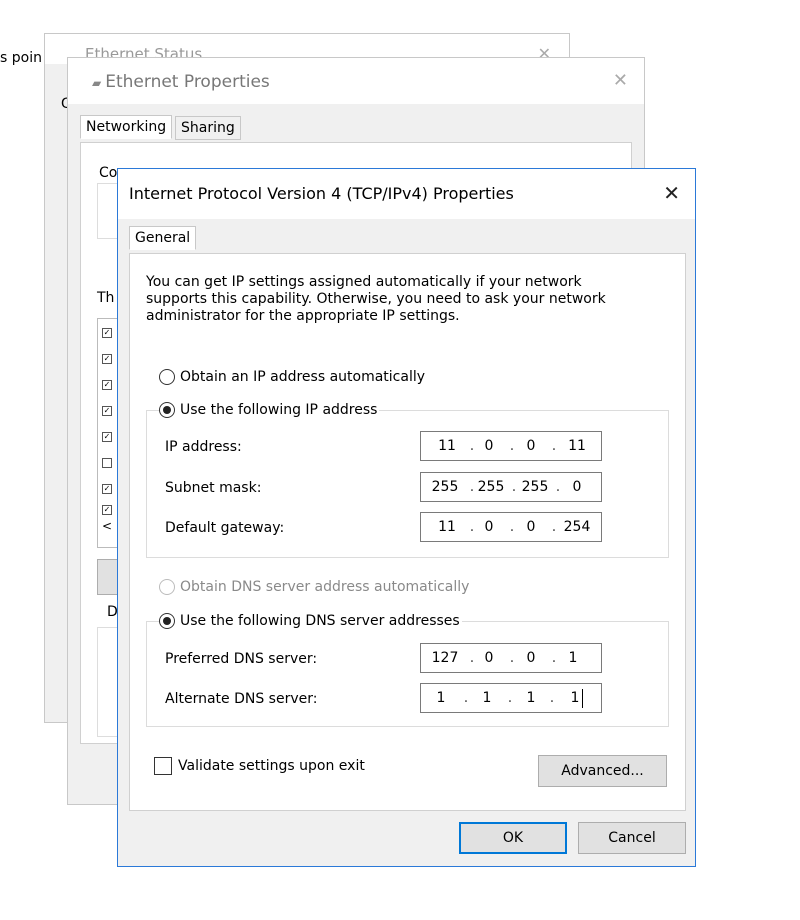 The height and width of the screenshot is (920, 800). What do you see at coordinates (511, 446) in the screenshot?
I see `ip-address-input: 11 . 0 . 0 . 11` at bounding box center [511, 446].